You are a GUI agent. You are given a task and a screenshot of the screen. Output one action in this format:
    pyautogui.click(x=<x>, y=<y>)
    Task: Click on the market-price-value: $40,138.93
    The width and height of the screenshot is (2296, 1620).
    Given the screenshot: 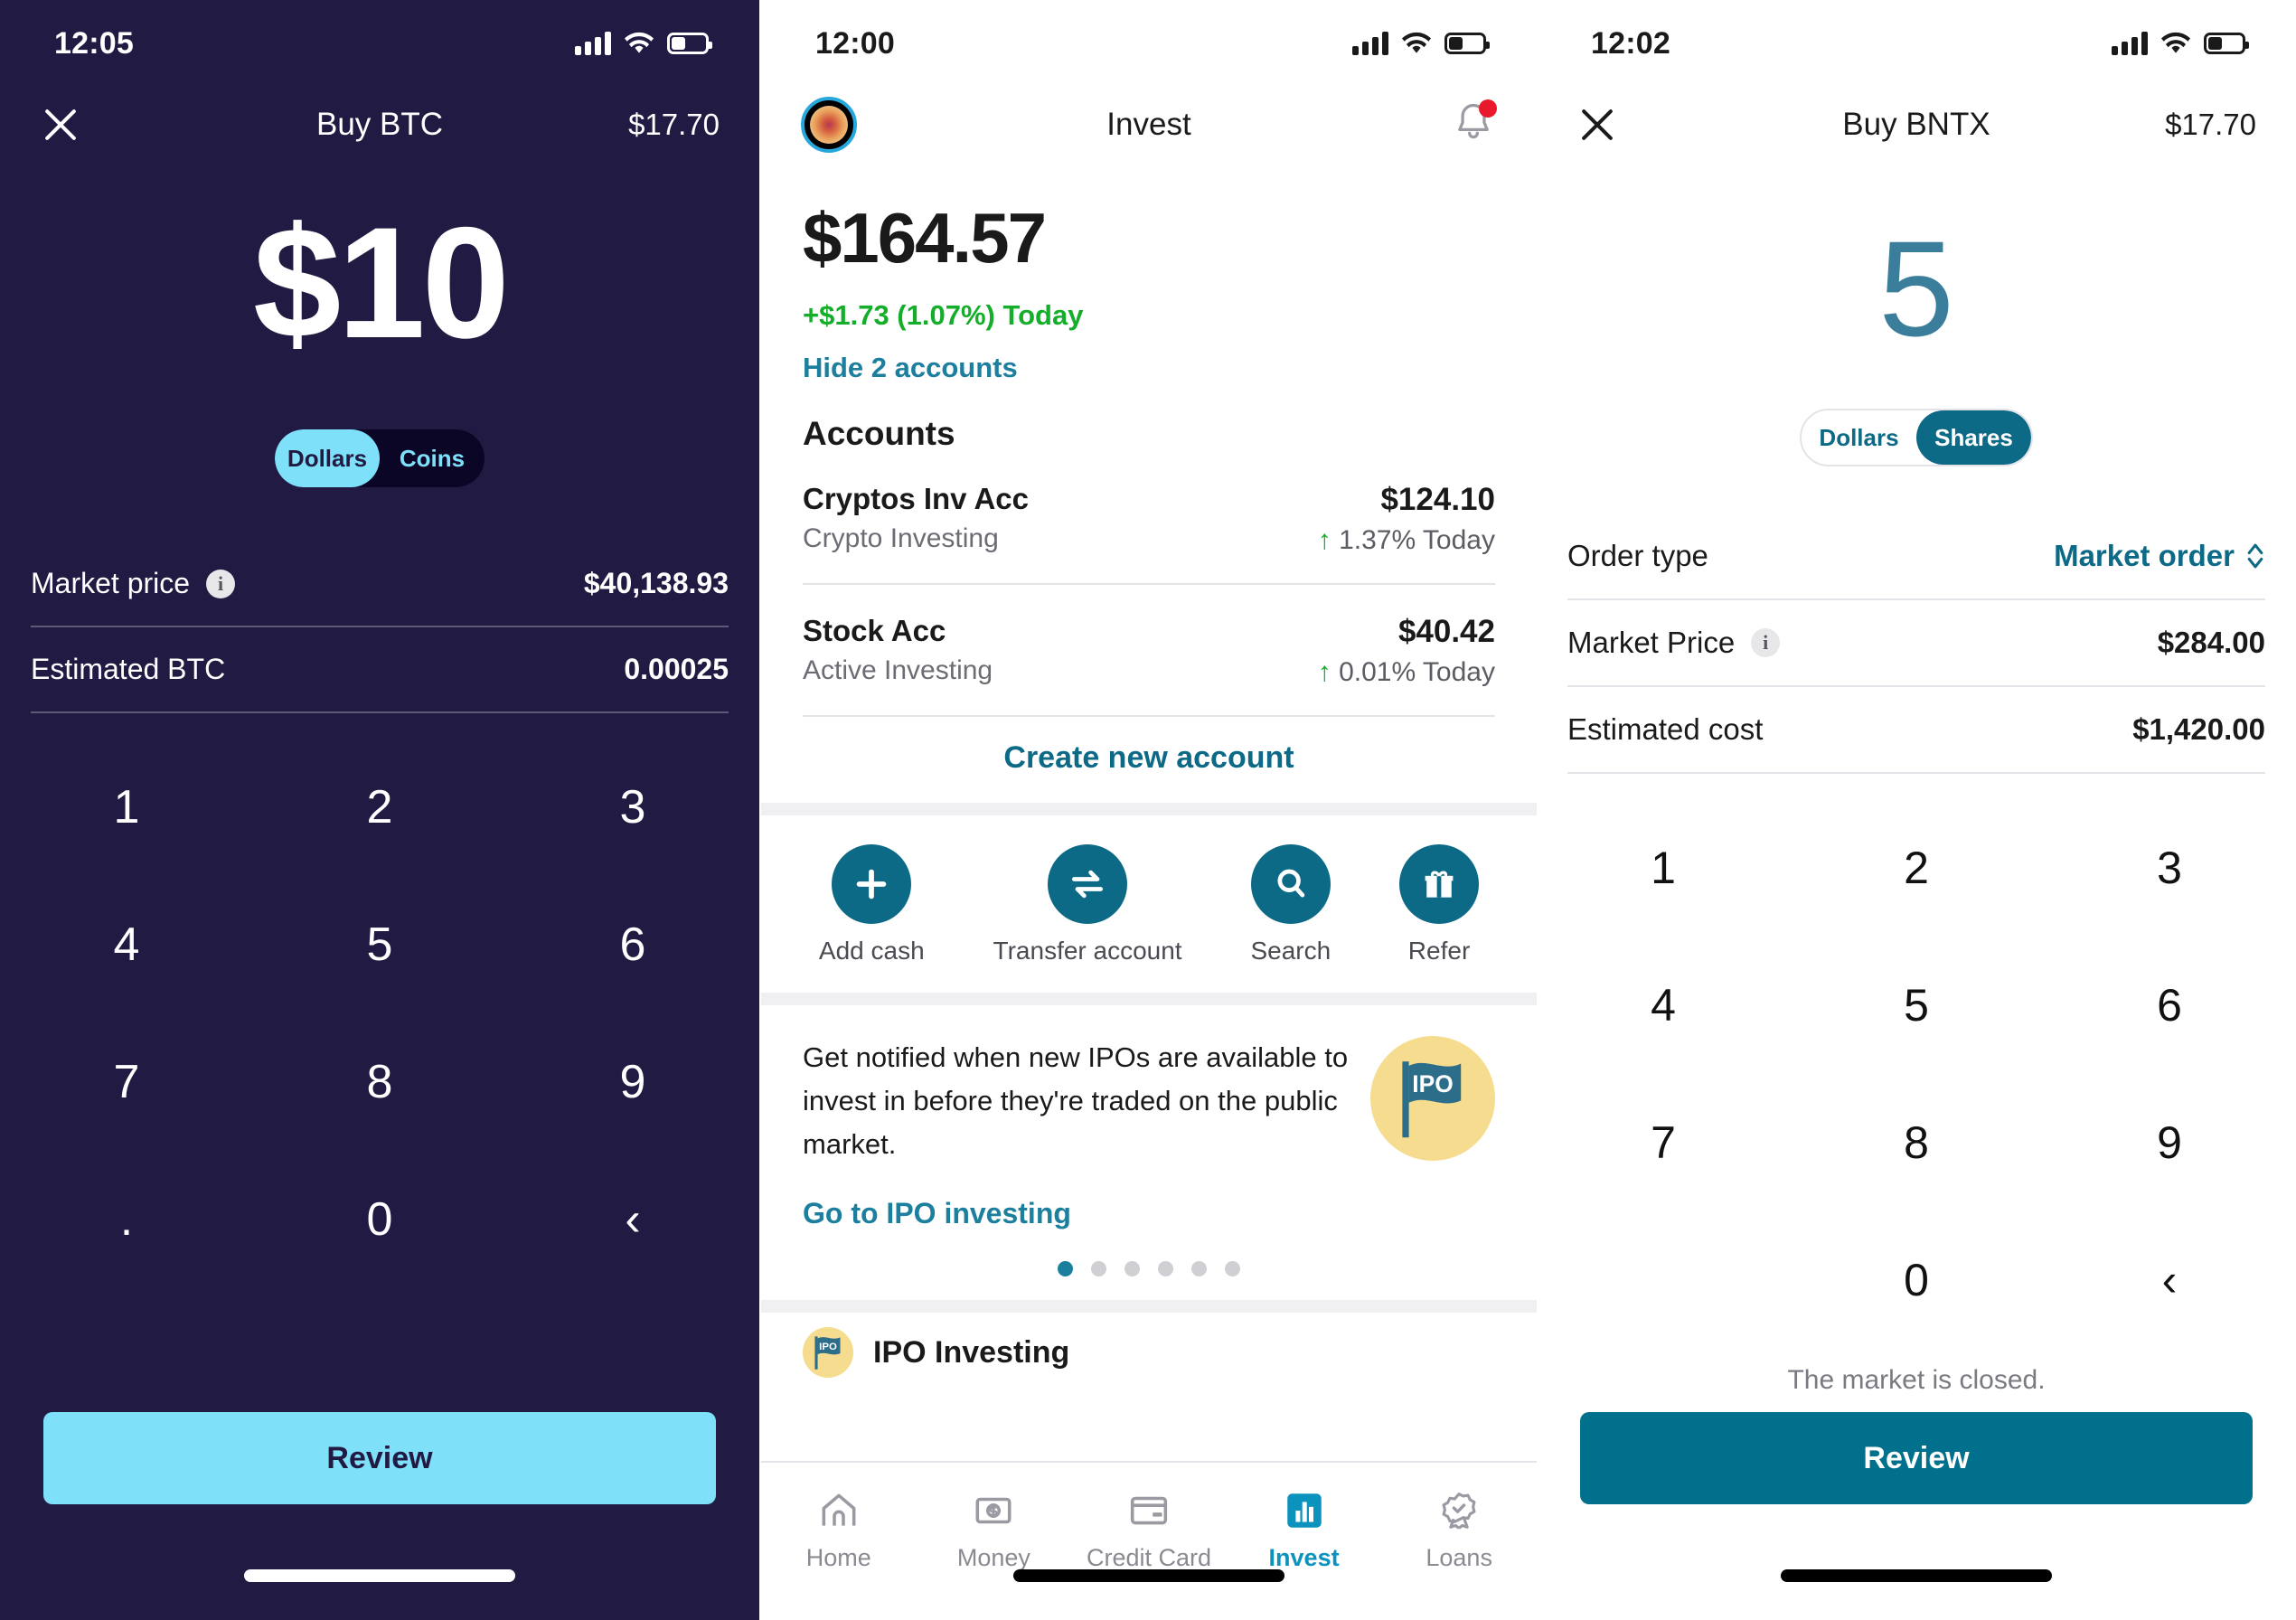 What is the action you would take?
    pyautogui.click(x=656, y=583)
    